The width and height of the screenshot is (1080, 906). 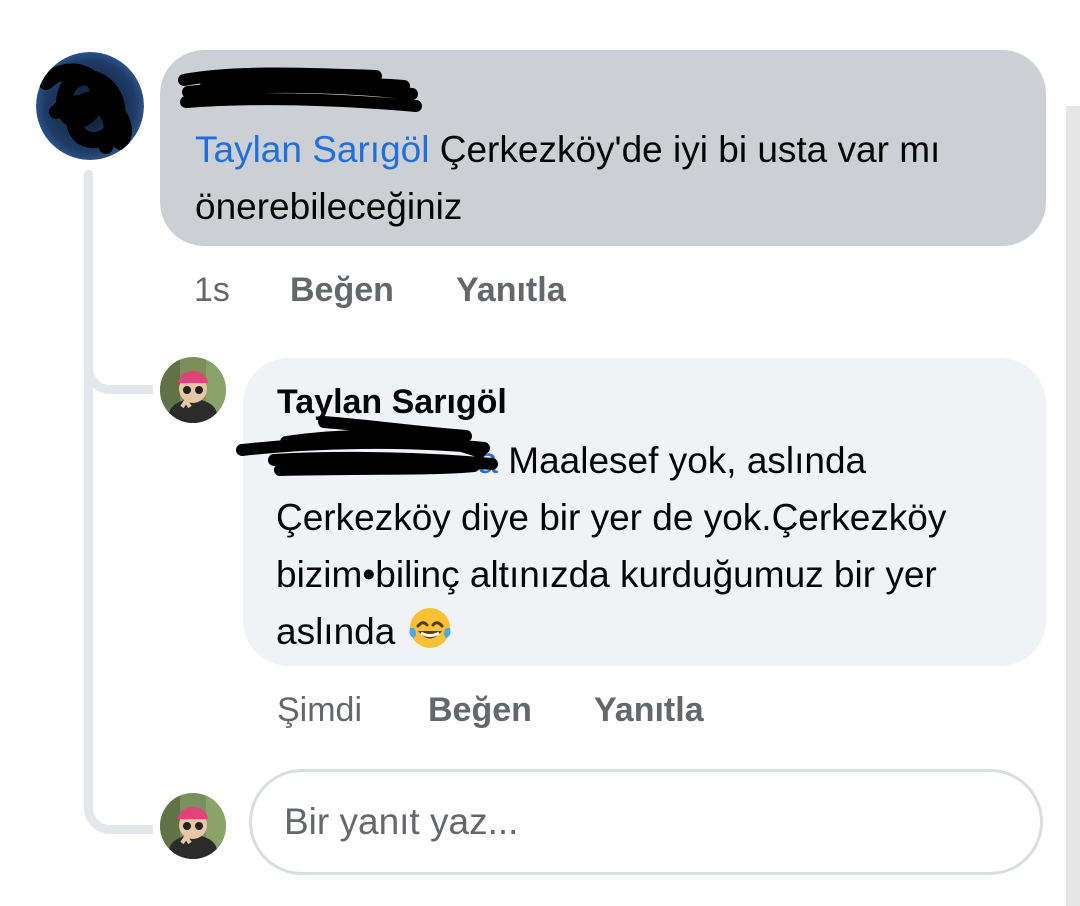 What do you see at coordinates (118, 814) in the screenshot?
I see `thread-connector-input` at bounding box center [118, 814].